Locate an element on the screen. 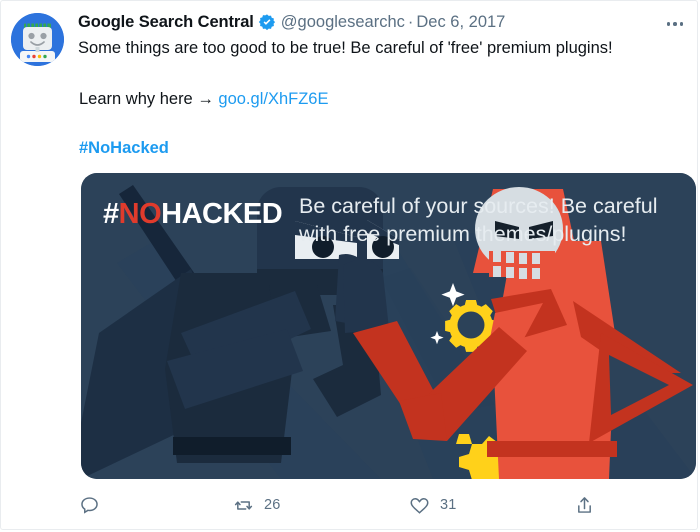 The image size is (700, 532). like-count: 31 is located at coordinates (448, 505).